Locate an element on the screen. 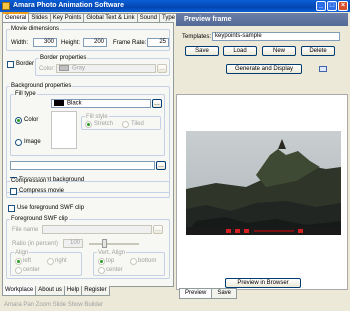 The width and height of the screenshot is (350, 311). bottom-tabs: Workplace About us Help Register is located at coordinates (56, 291).